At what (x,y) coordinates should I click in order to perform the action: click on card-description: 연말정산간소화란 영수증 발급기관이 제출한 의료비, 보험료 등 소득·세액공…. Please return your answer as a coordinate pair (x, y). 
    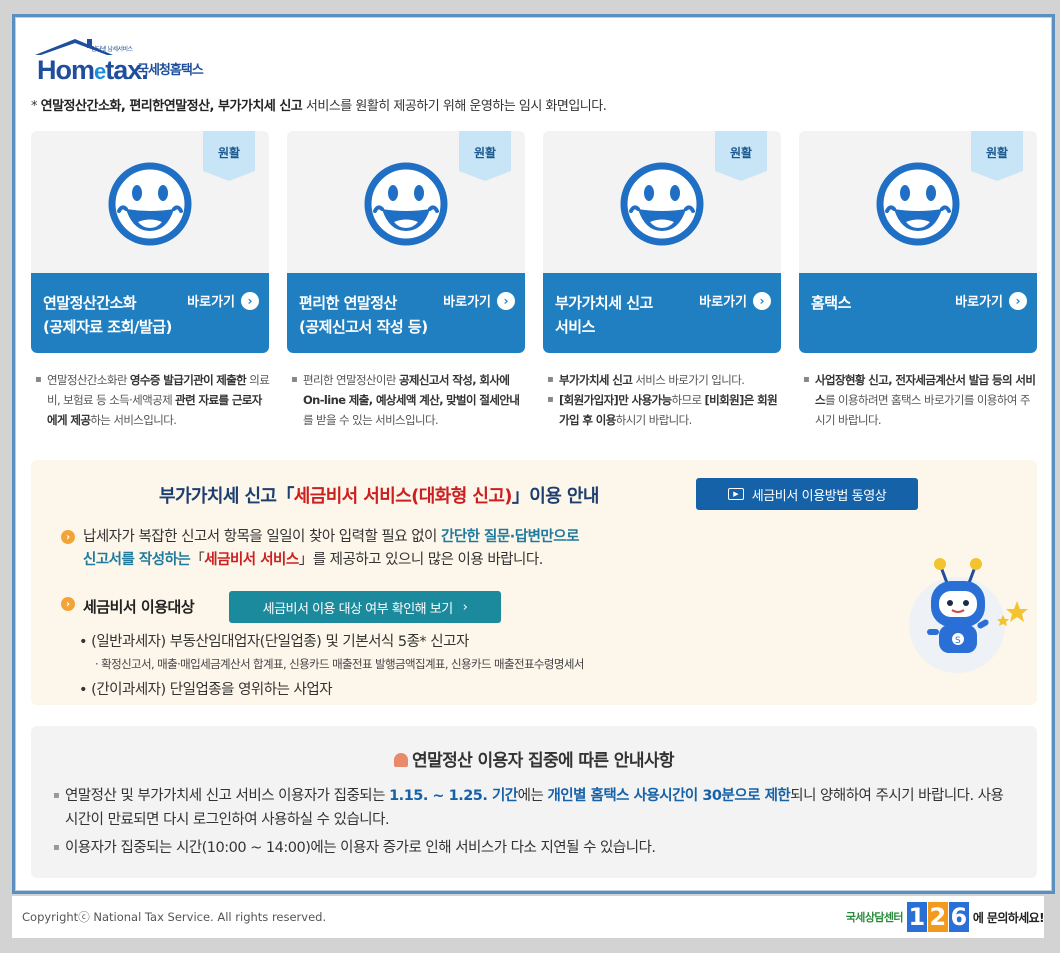
    Looking at the image, I should click on (152, 400).